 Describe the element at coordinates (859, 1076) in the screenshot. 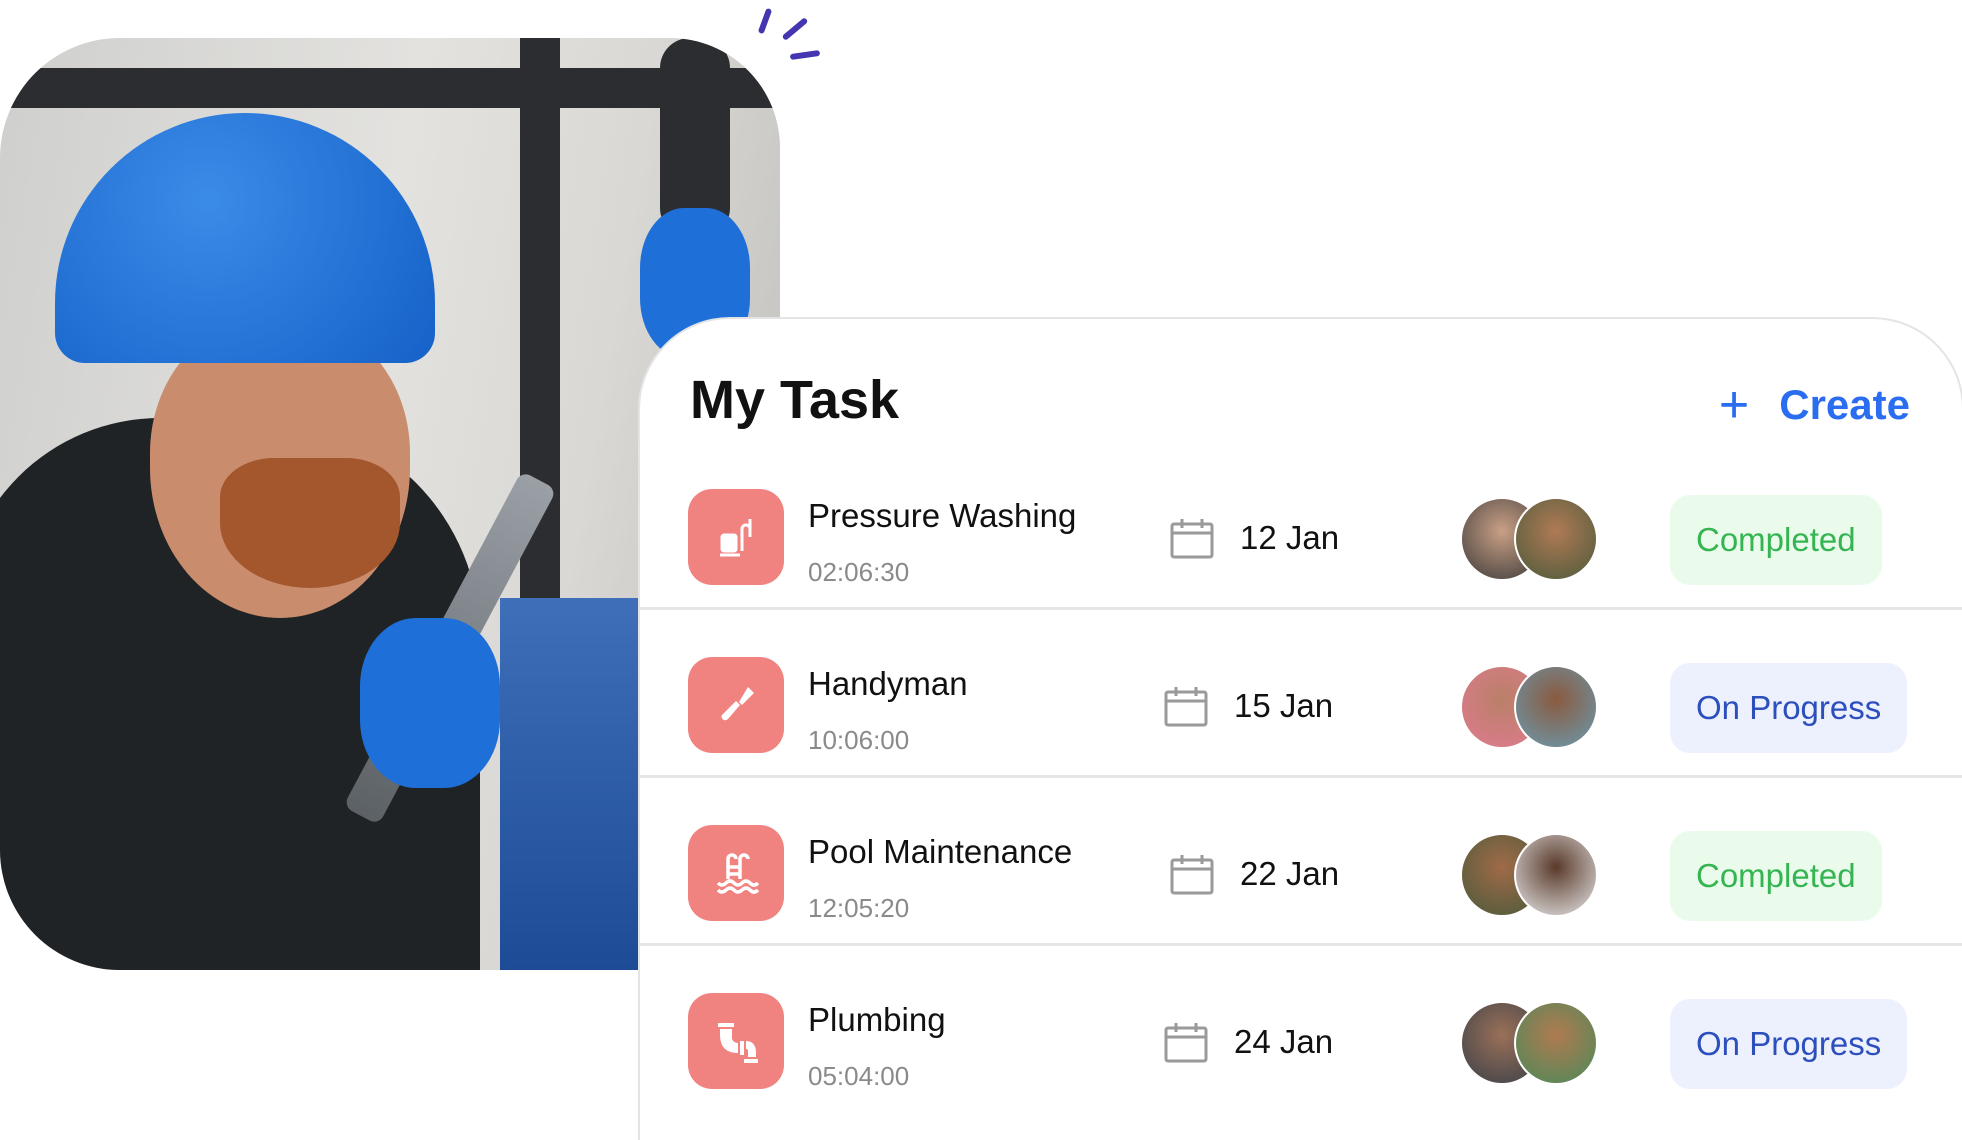

I see `task-time: 05:04:00` at that location.